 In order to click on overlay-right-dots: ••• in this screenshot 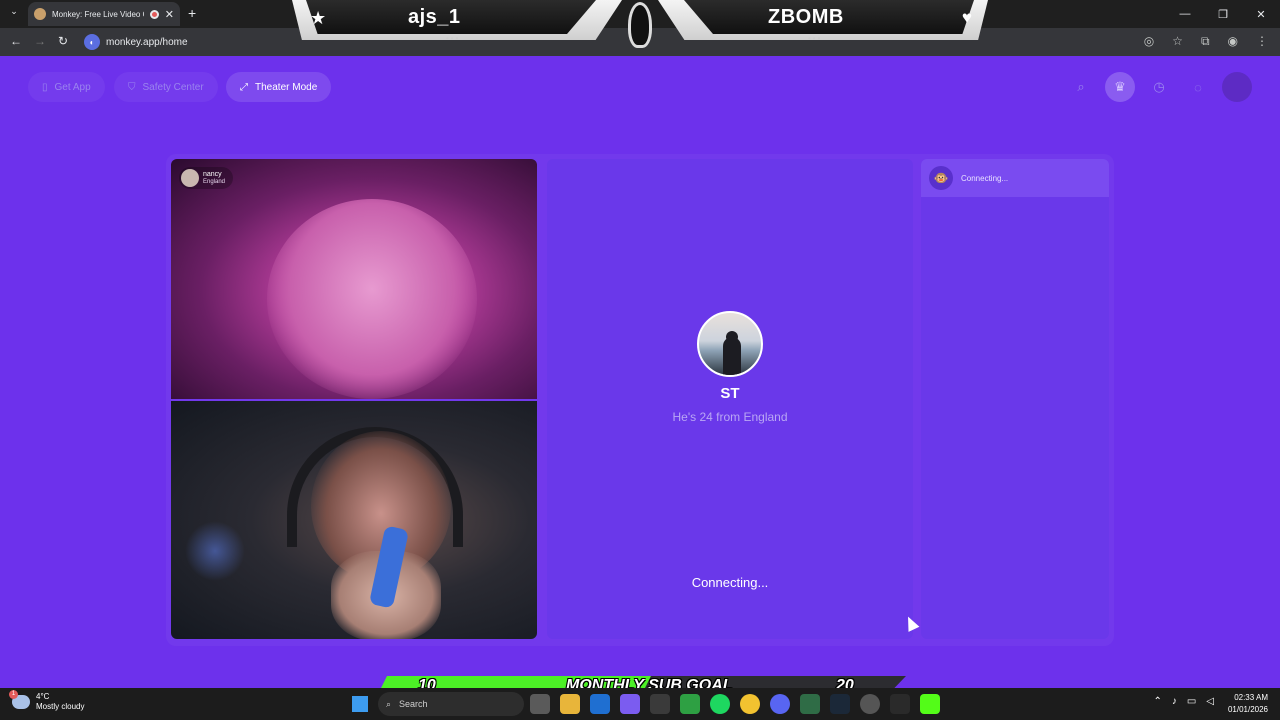, I will do `click(815, 38)`.